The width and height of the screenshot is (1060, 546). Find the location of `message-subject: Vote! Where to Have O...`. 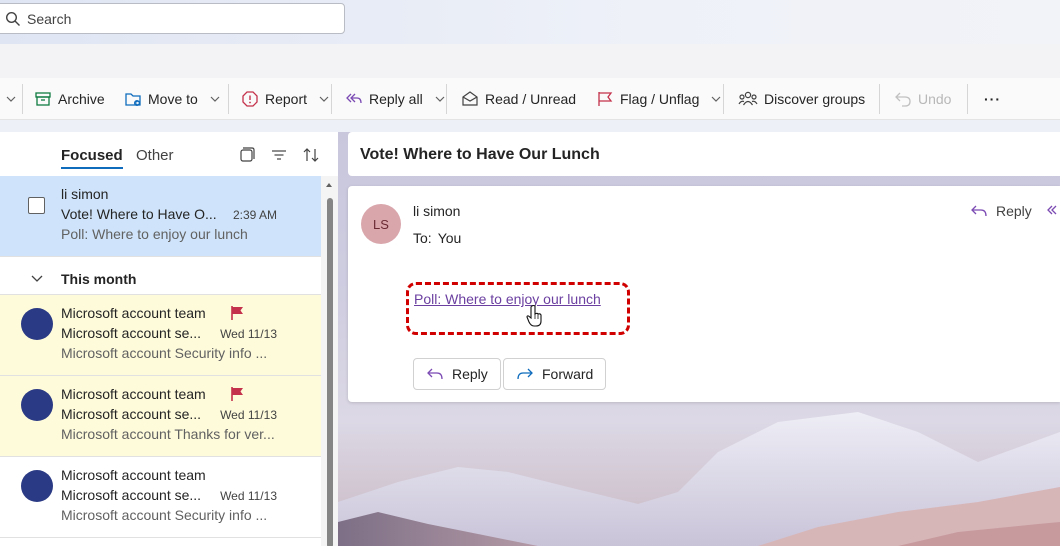

message-subject: Vote! Where to Have O... is located at coordinates (139, 214).